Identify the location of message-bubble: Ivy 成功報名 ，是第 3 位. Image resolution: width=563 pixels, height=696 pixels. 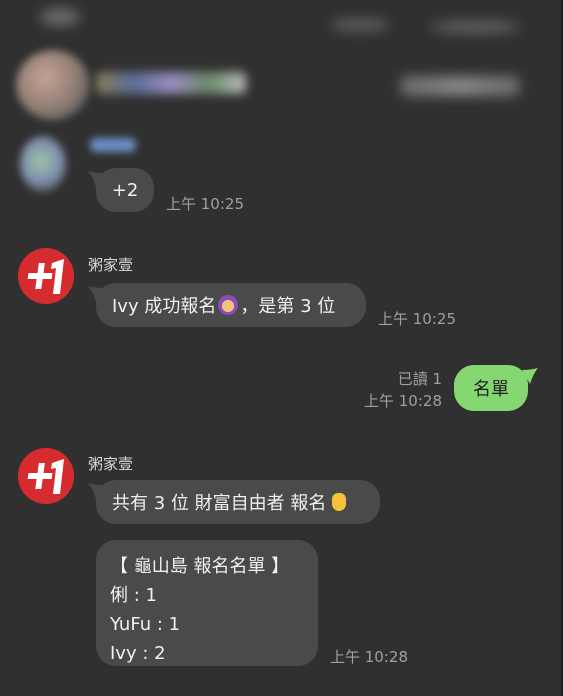
(227, 305).